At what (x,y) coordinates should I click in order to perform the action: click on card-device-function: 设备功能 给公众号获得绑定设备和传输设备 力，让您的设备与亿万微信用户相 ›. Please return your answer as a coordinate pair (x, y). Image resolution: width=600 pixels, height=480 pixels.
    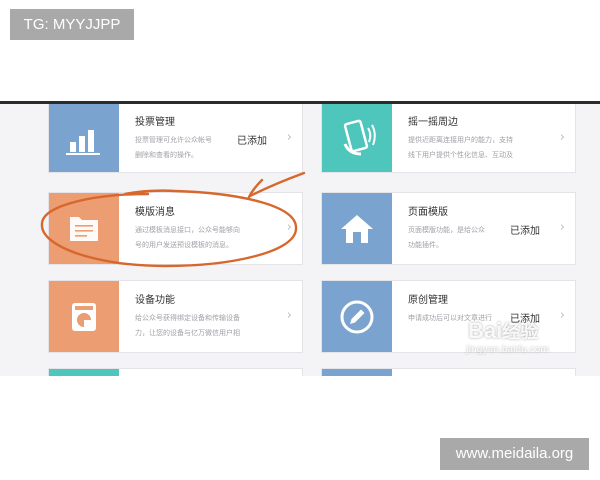
    Looking at the image, I should click on (175, 316).